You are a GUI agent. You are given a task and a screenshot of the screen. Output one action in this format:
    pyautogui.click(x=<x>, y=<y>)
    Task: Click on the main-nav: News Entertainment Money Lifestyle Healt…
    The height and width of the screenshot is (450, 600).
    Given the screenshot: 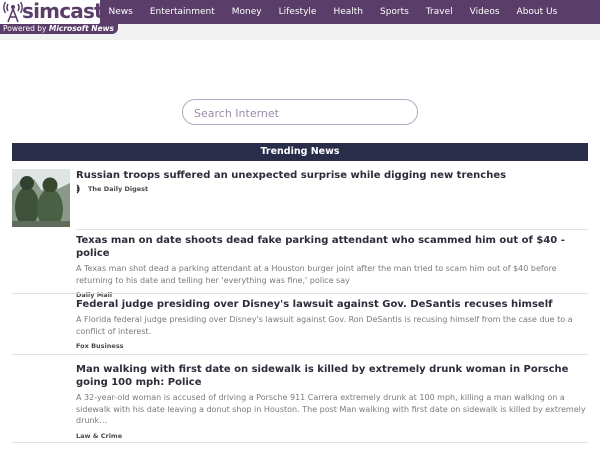 What is the action you would take?
    pyautogui.click(x=333, y=12)
    